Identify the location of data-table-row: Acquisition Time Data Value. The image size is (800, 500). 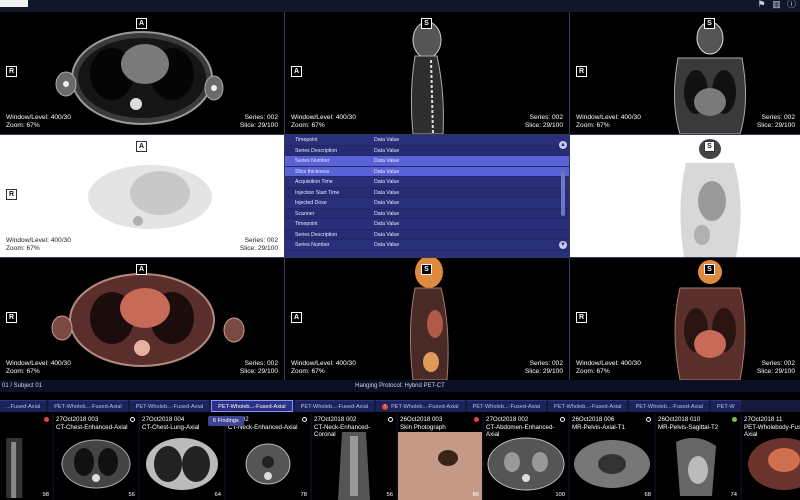
(427, 182).